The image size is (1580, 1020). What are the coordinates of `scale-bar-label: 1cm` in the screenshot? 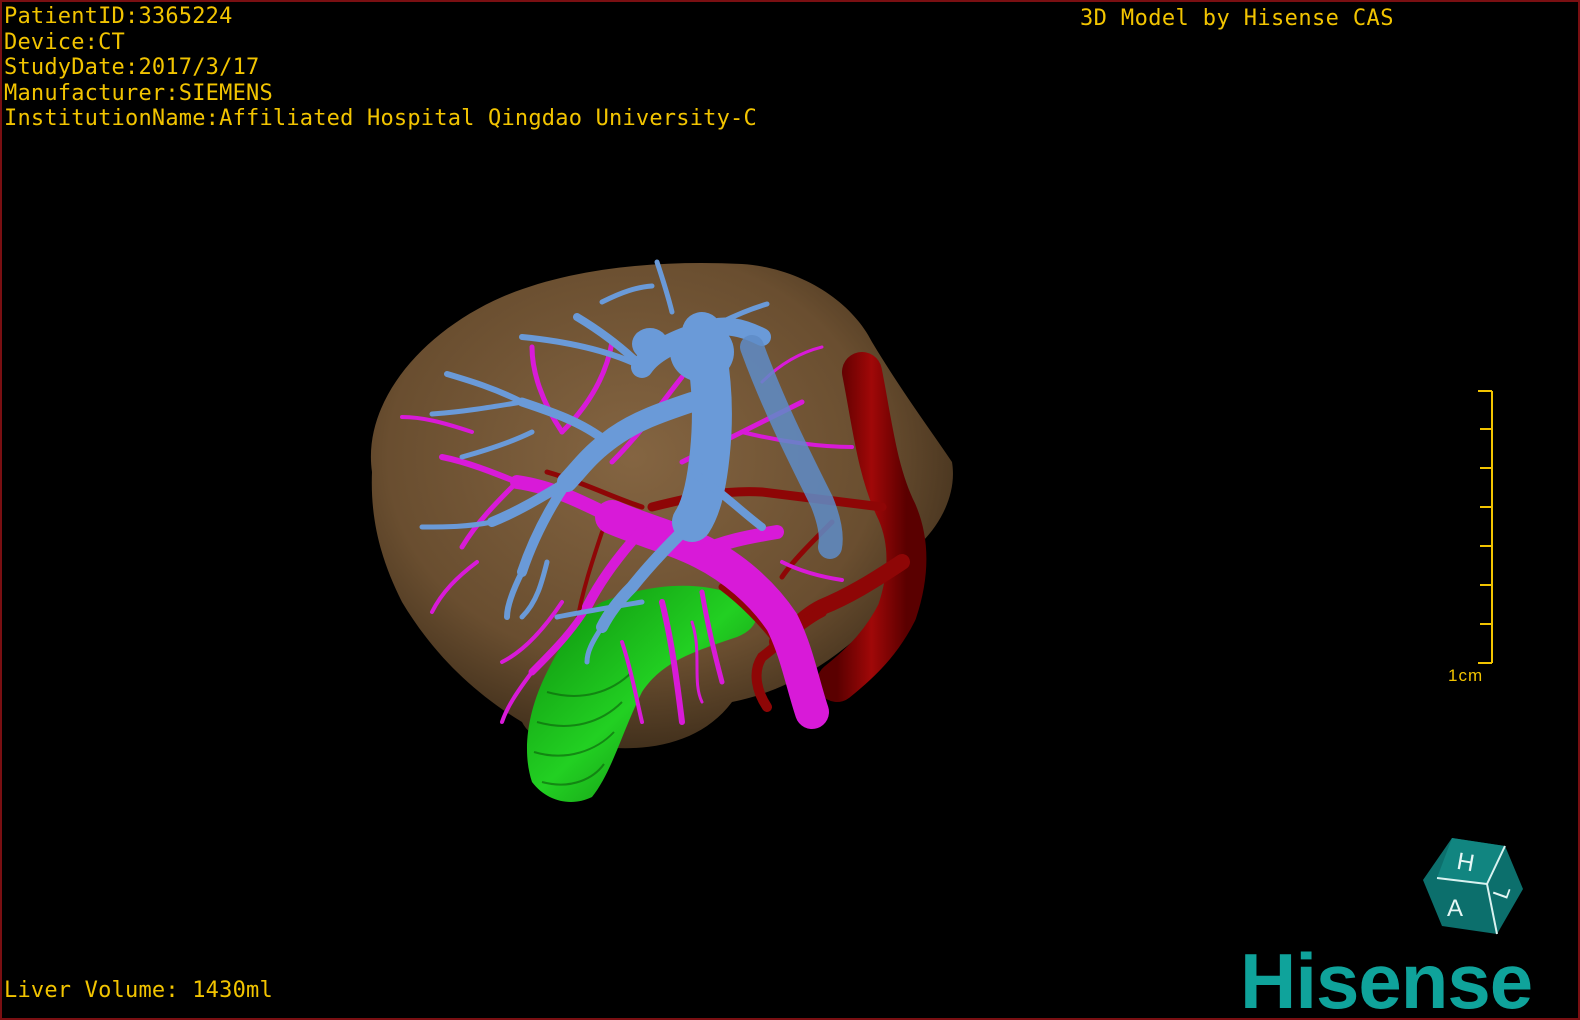 It's located at (1466, 675).